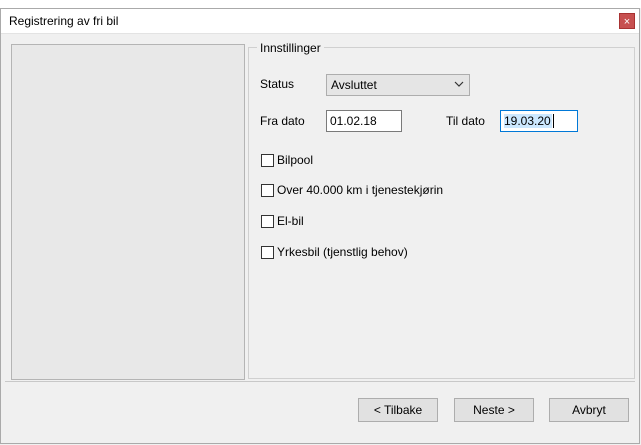 The height and width of the screenshot is (445, 641). Describe the element at coordinates (290, 48) in the screenshot. I see `settings-group-label: Innstillinger` at that location.